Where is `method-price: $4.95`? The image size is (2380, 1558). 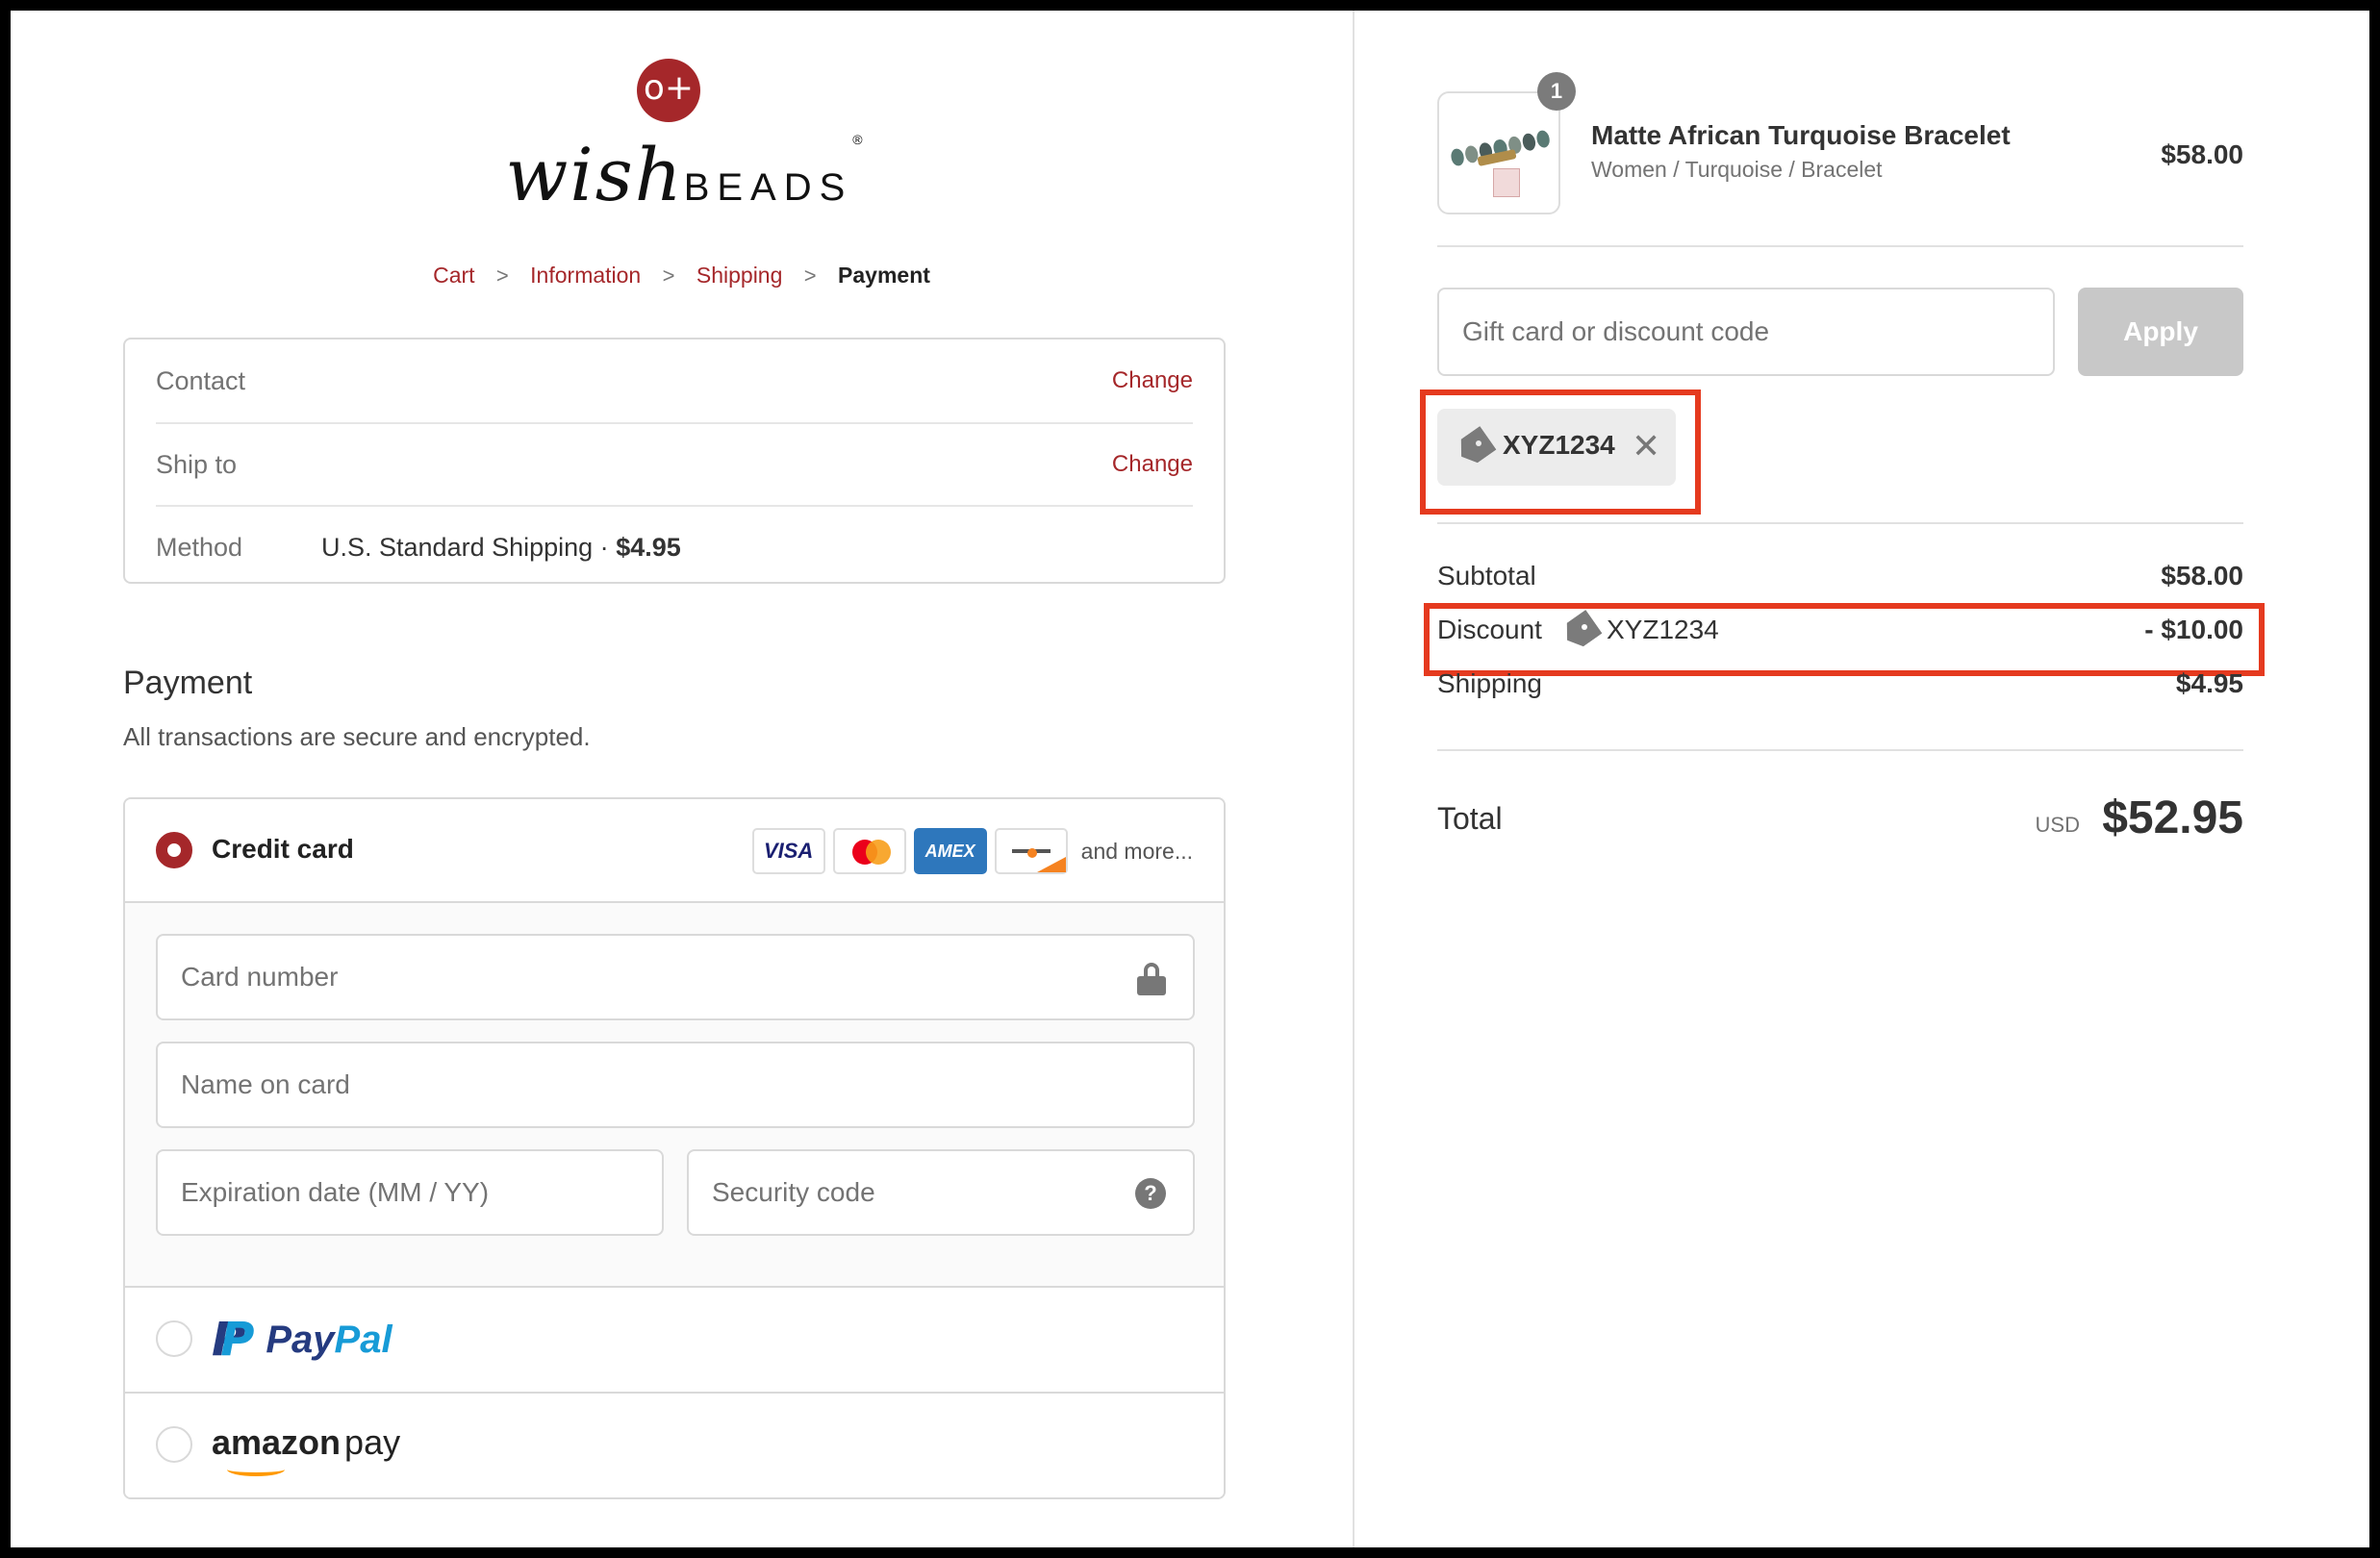 method-price: $4.95 is located at coordinates (649, 547).